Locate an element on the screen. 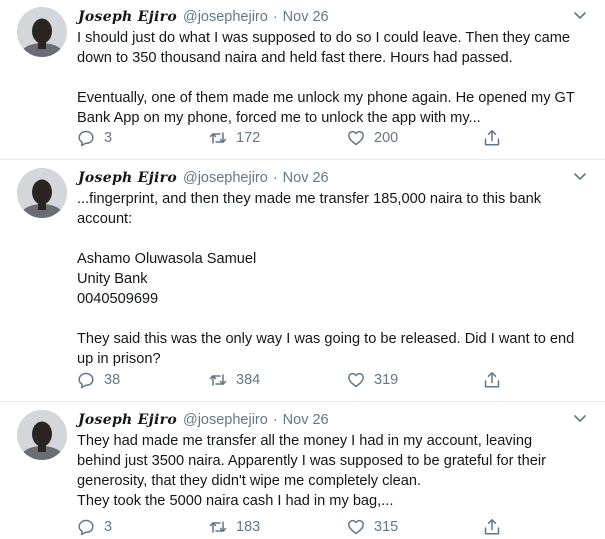 The image size is (605, 539). tweet-text-line: account: is located at coordinates (105, 219).